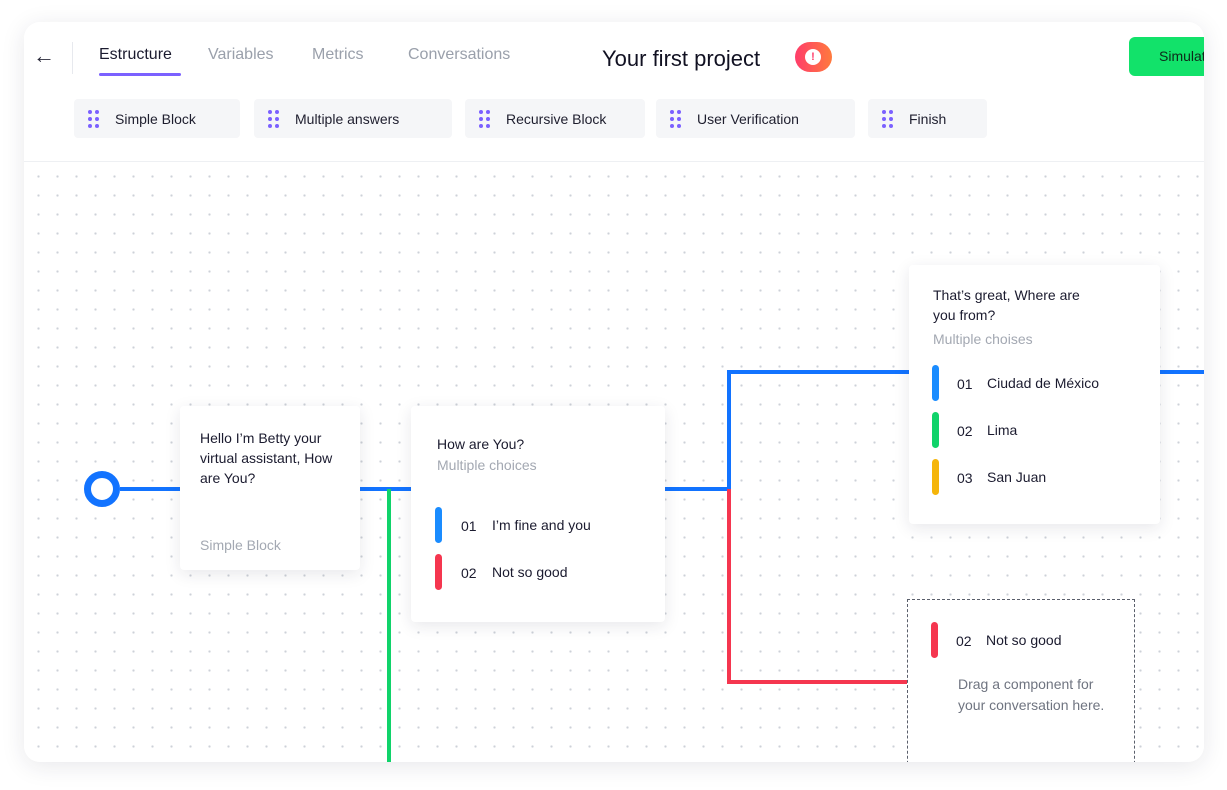 The width and height of the screenshot is (1227, 790). I want to click on connector-to-dropzone, so click(818, 586).